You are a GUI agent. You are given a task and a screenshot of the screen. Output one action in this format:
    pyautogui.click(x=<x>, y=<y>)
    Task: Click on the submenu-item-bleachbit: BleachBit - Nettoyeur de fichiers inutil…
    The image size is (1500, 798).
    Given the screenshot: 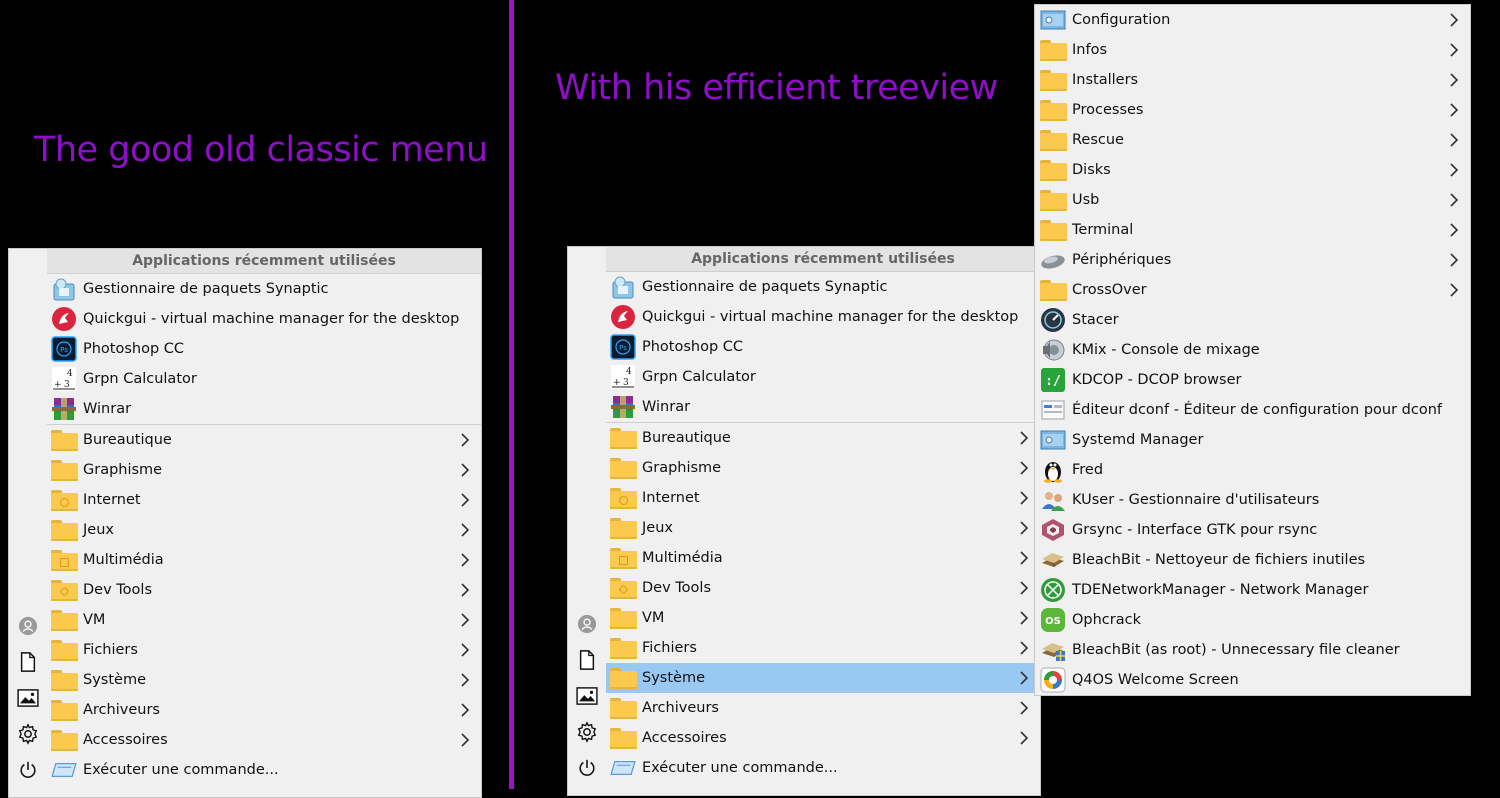 What is the action you would take?
    pyautogui.click(x=1252, y=560)
    